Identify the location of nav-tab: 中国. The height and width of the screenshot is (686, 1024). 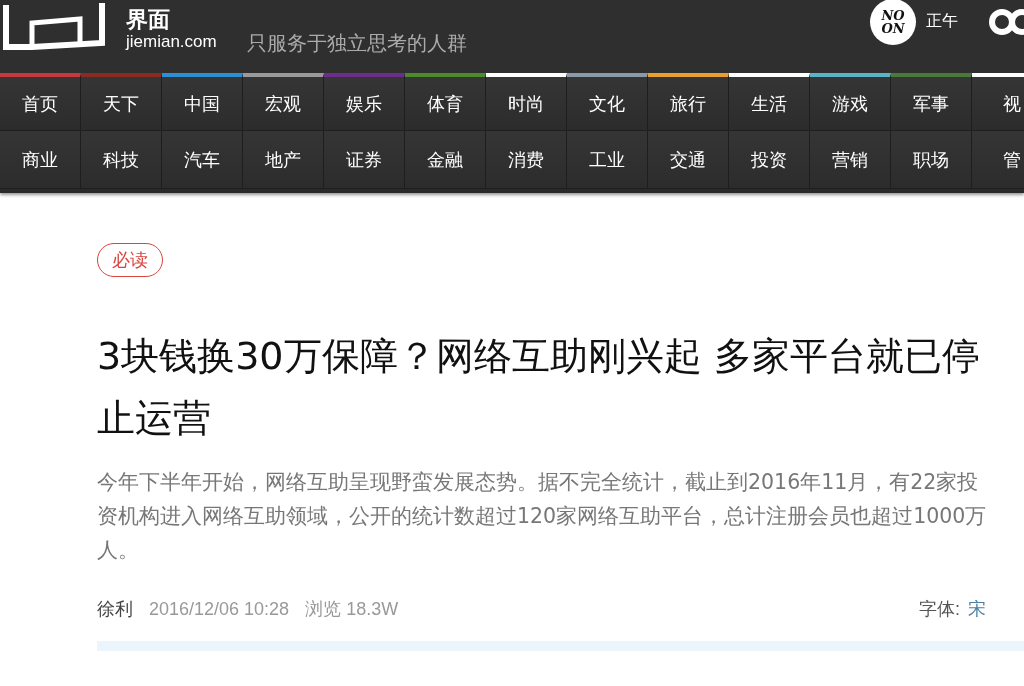
(202, 102).